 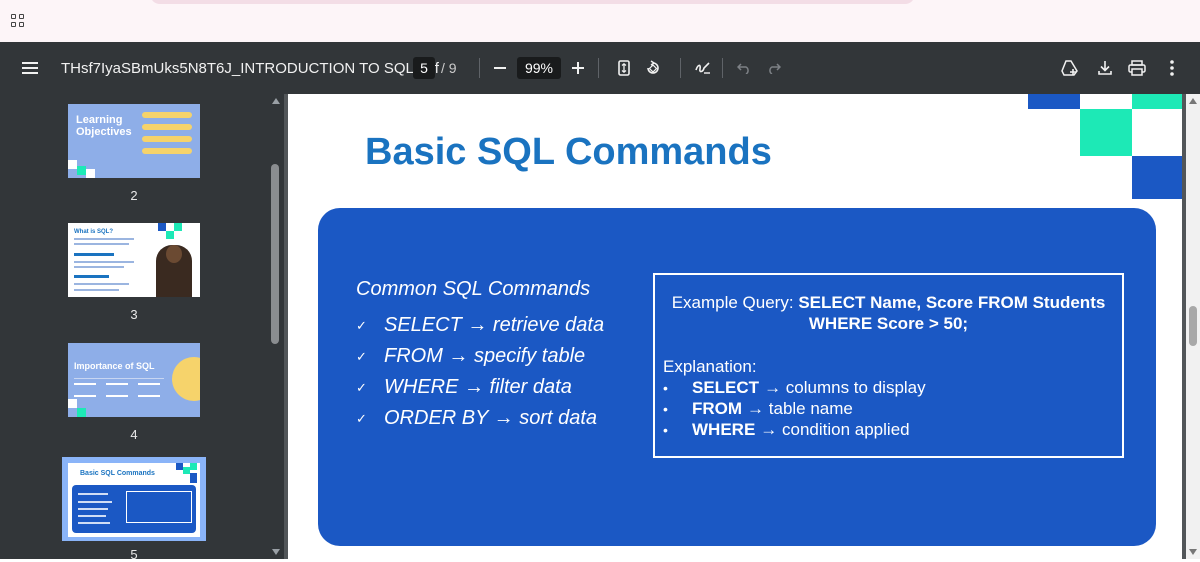 I want to click on thumbnail-image: Basic SQL Commands, so click(x=134, y=500).